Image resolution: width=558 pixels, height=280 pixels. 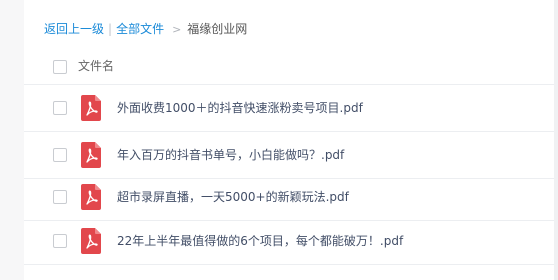 What do you see at coordinates (260, 241) in the screenshot?
I see `file-name: 22年上半年最值得做的6个项目，每个都能破万！.pdf` at bounding box center [260, 241].